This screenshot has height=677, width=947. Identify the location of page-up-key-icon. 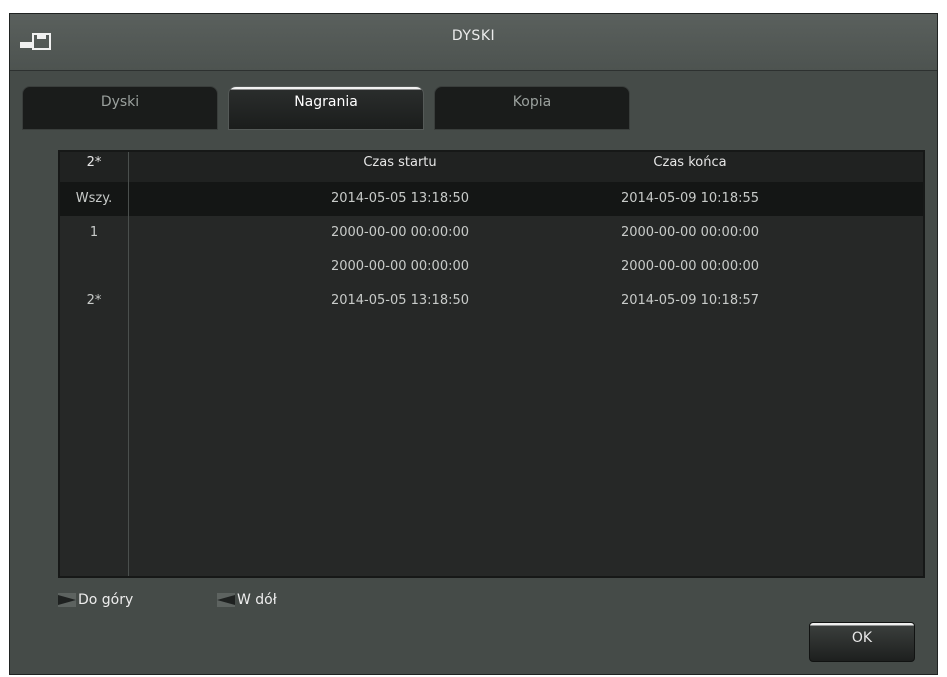
(67, 600).